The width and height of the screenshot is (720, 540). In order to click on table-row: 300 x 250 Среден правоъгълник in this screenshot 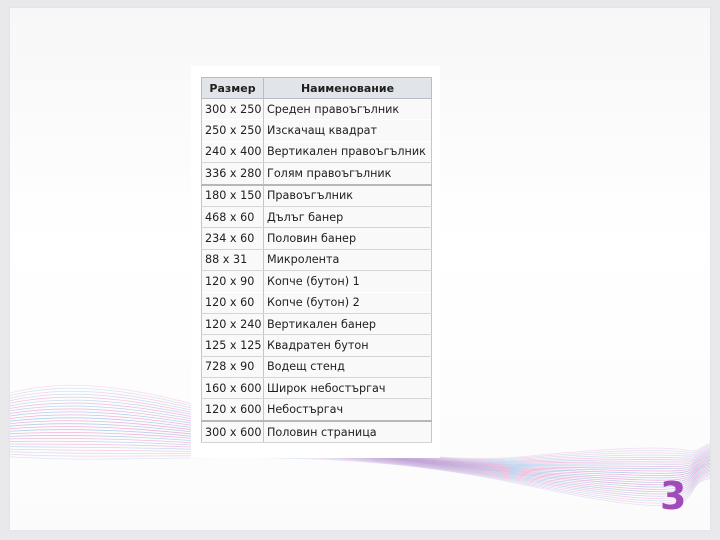, I will do `click(316, 109)`.